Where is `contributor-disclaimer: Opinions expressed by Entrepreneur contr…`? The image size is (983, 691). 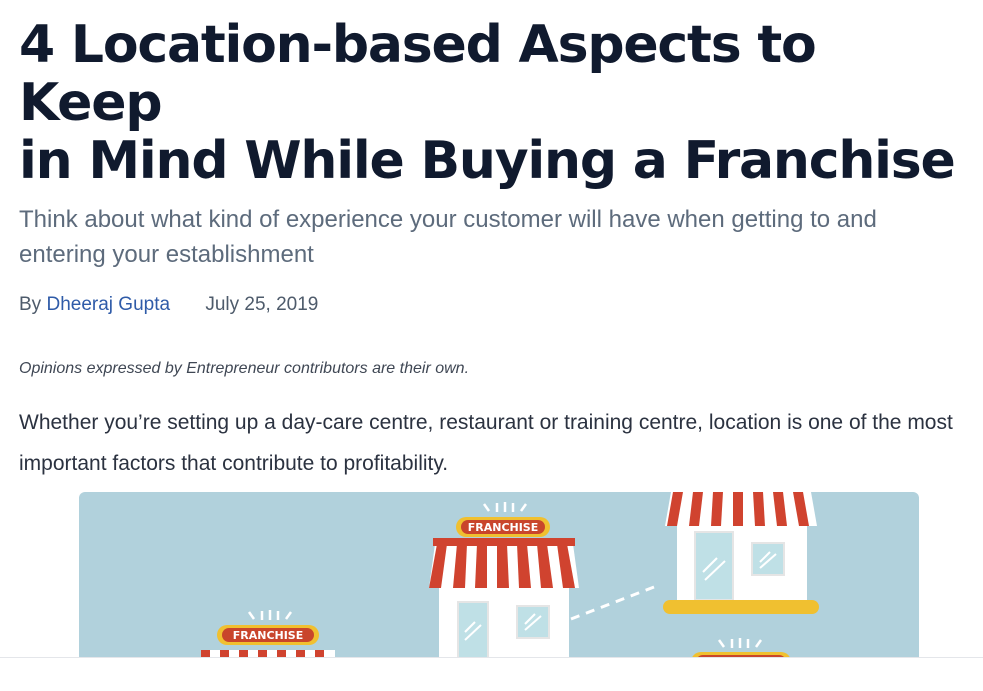 contributor-disclaimer: Opinions expressed by Entrepreneur contr… is located at coordinates (244, 368).